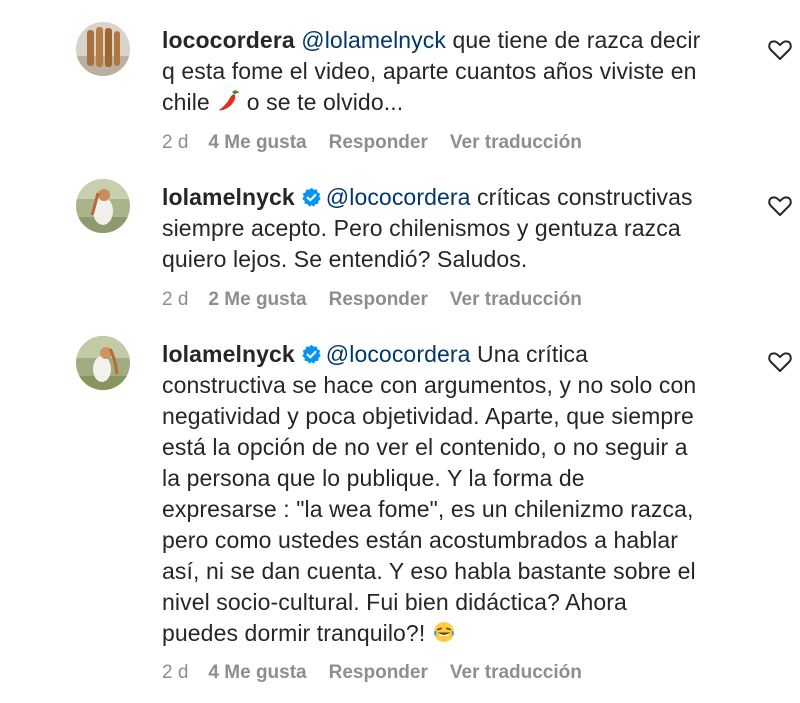  Describe the element at coordinates (444, 636) in the screenshot. I see `laughing-tears-icon` at that location.